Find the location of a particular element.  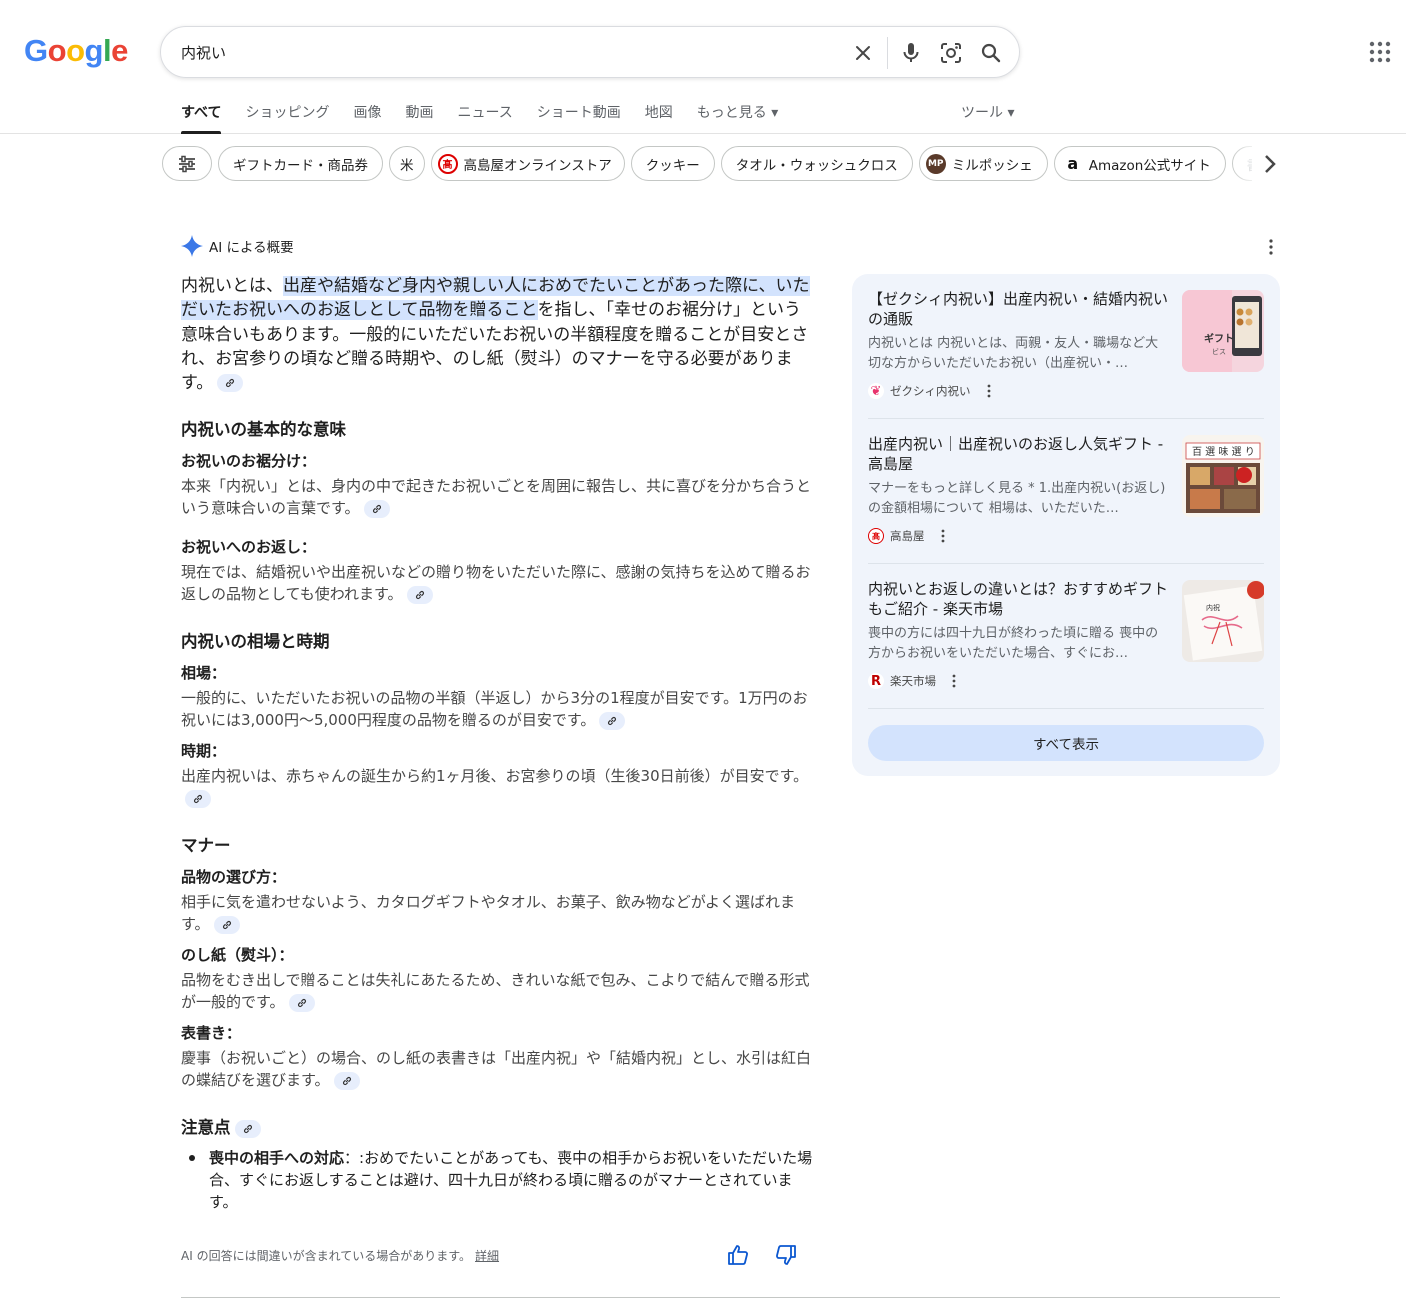

search-box is located at coordinates (590, 52).